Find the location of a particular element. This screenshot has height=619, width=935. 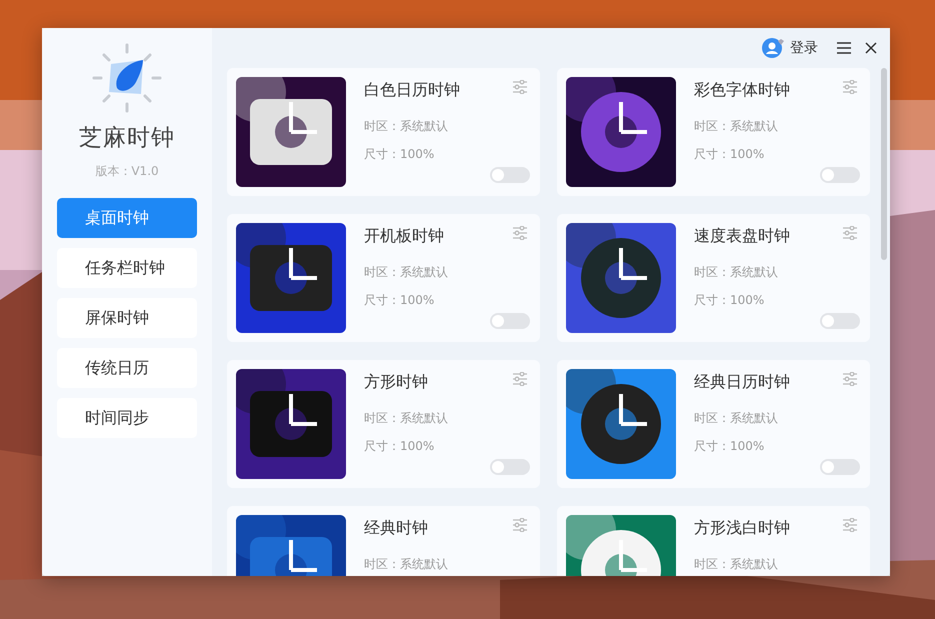

clock-name: 方形时钟 is located at coordinates (396, 382).